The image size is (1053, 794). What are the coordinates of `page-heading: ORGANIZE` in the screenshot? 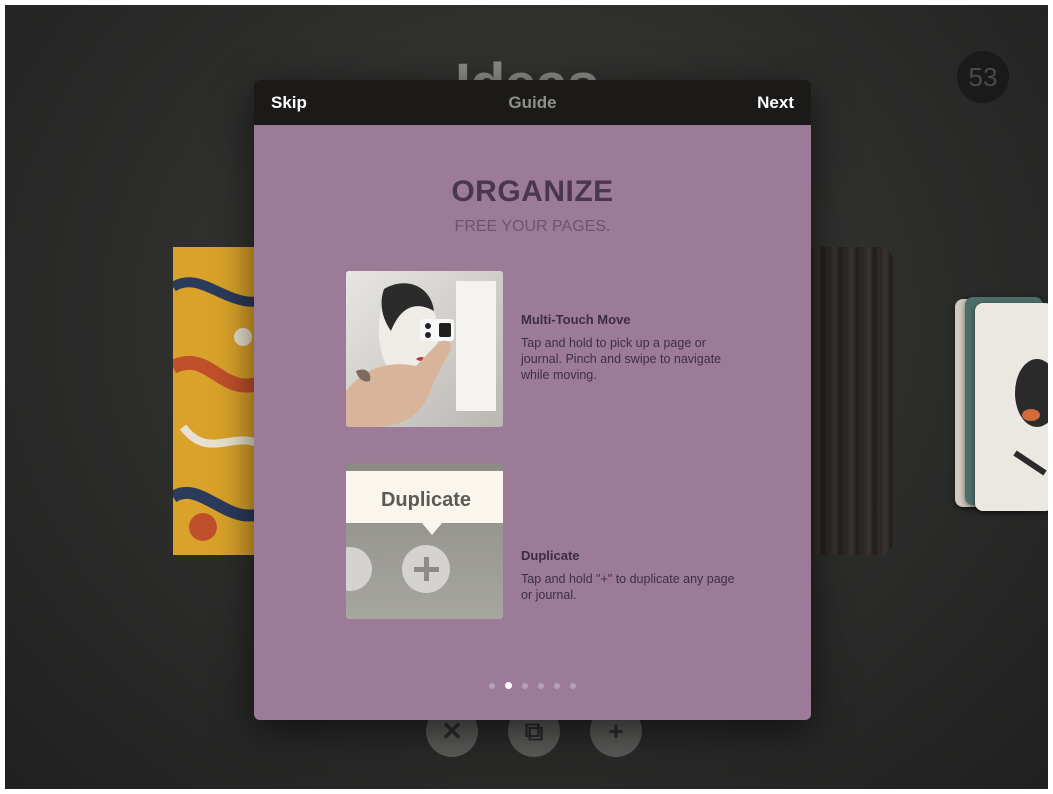 It's located at (532, 191).